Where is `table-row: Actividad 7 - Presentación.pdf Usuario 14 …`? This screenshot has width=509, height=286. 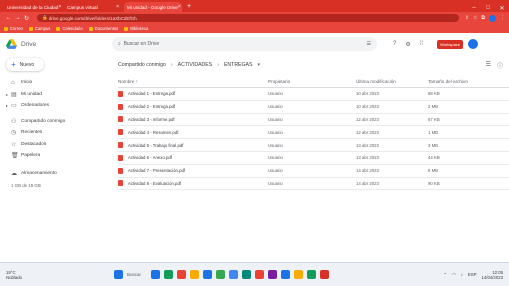
table-row: Actividad 7 - Presentación.pdf Usuario 14 … is located at coordinates (313, 171).